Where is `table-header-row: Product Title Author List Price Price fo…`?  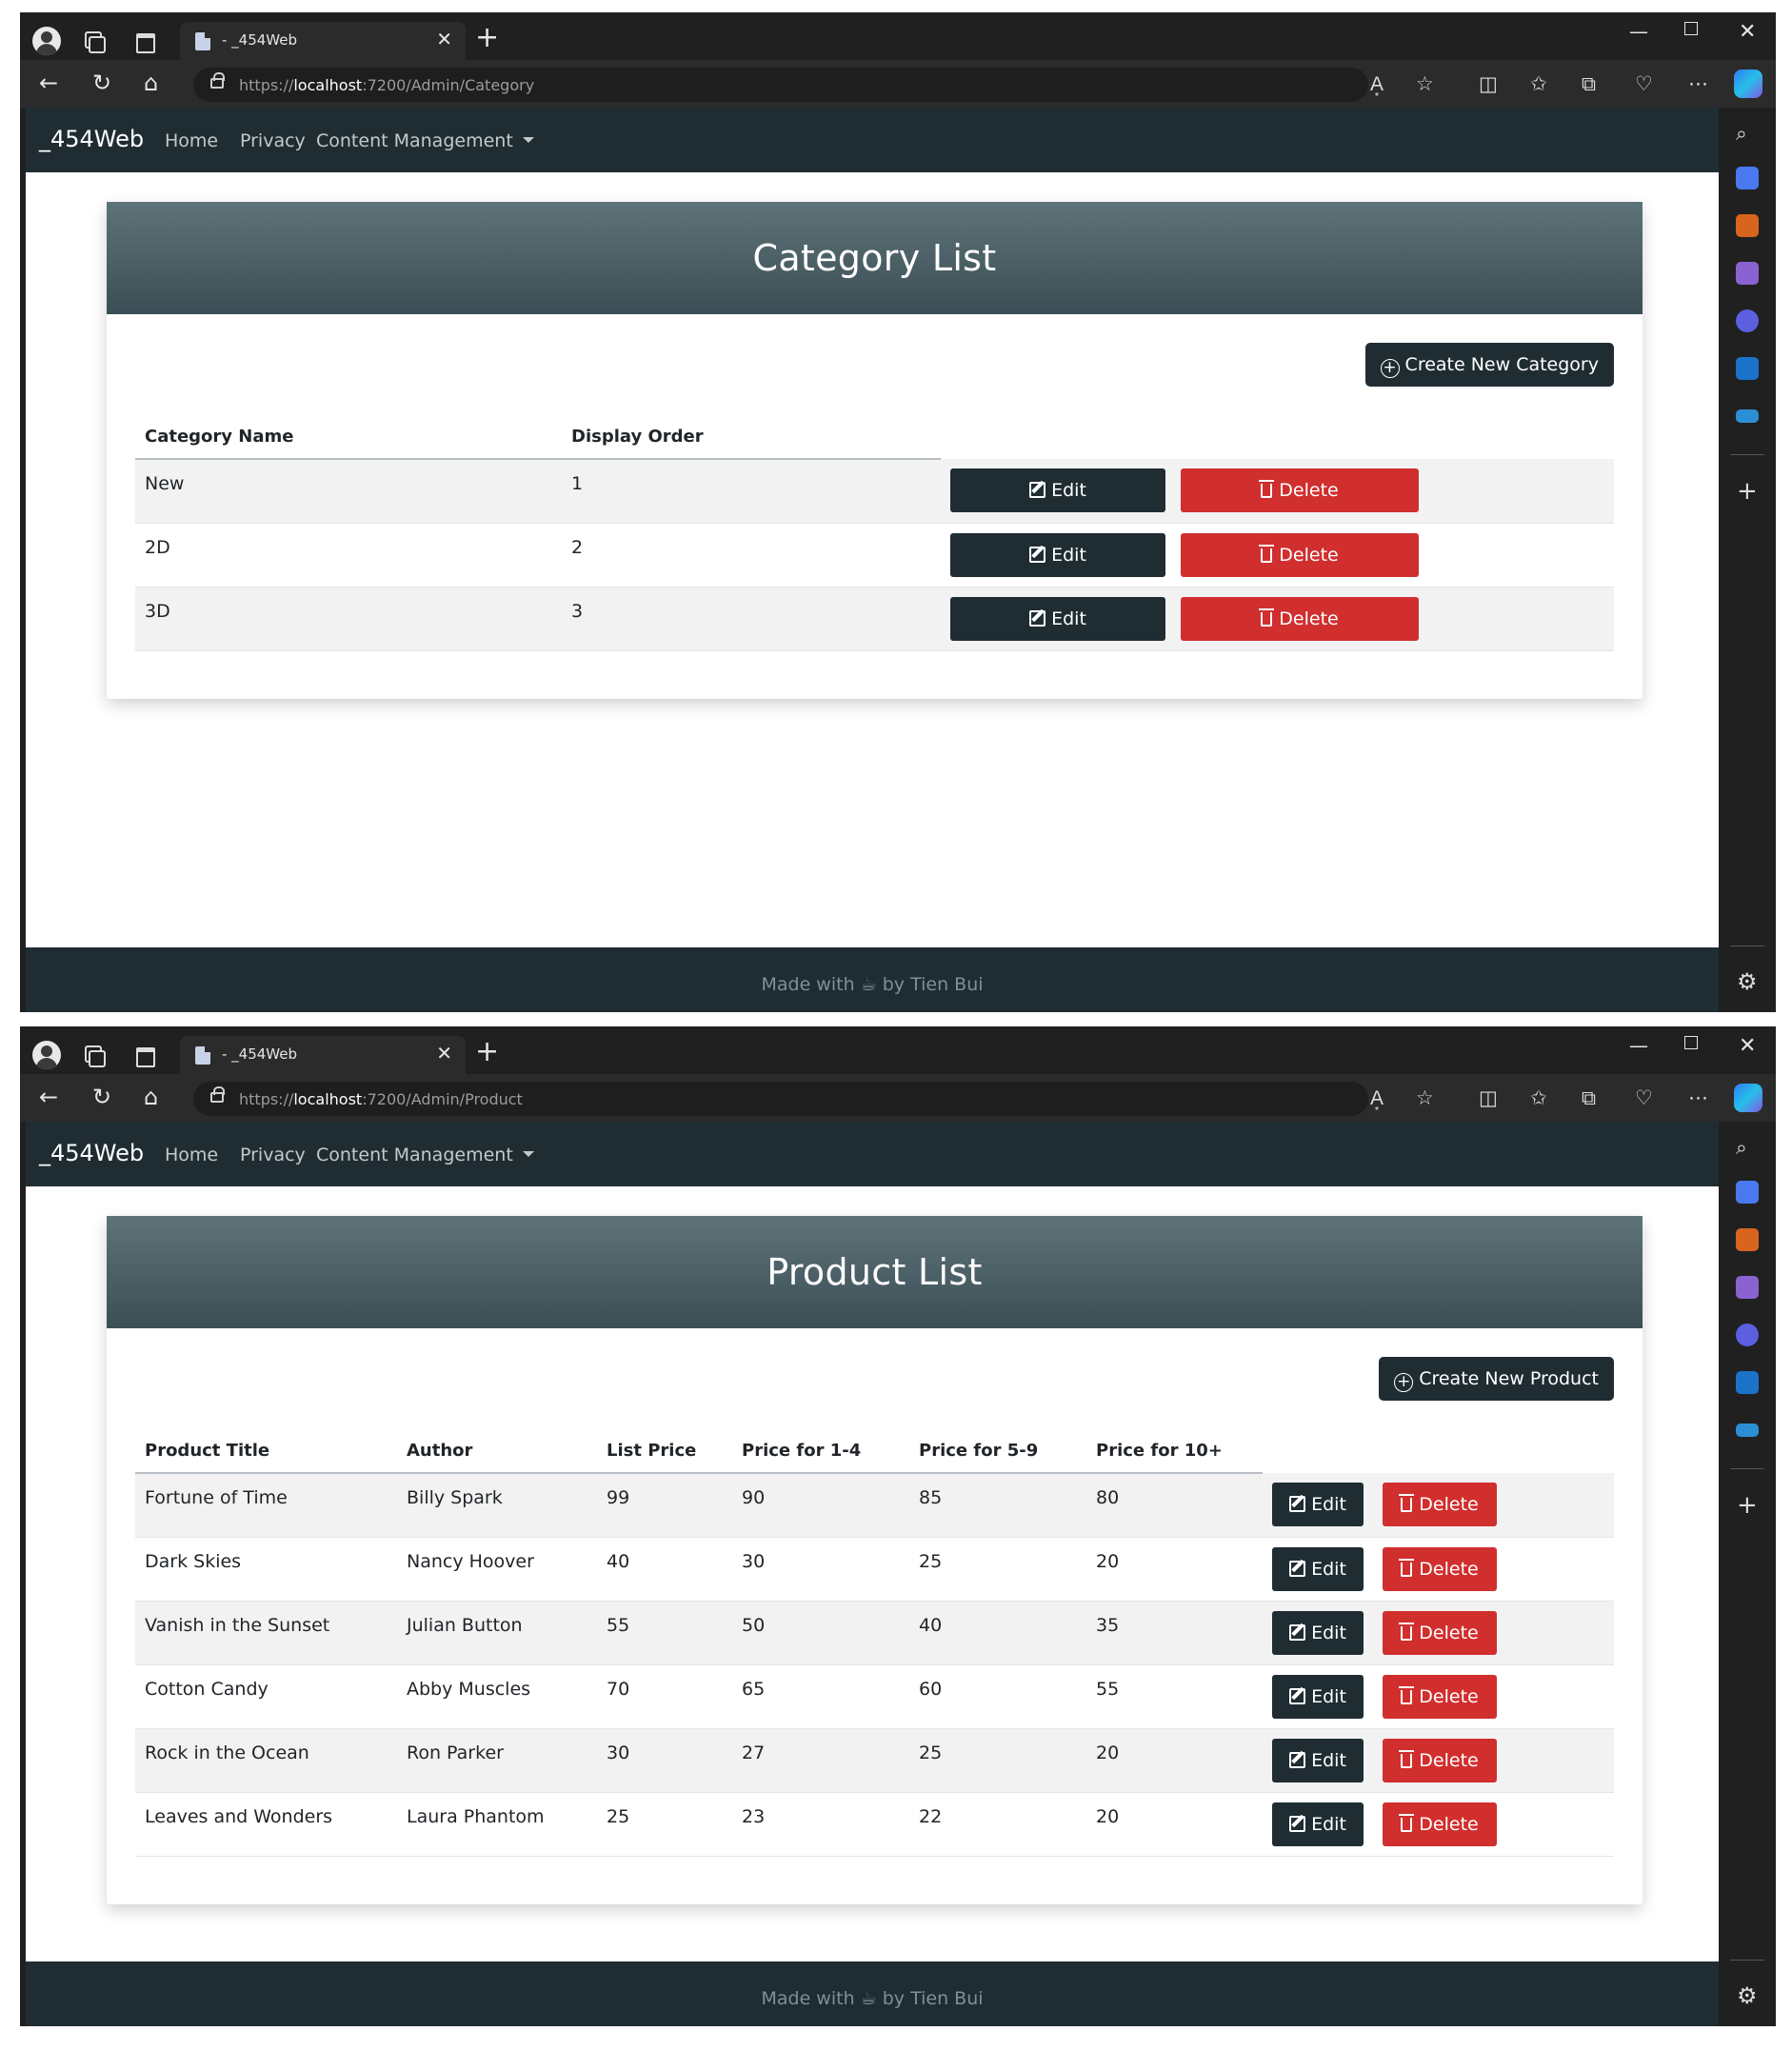
table-header-row: Product Title Author List Price Price fo… is located at coordinates (874, 1450).